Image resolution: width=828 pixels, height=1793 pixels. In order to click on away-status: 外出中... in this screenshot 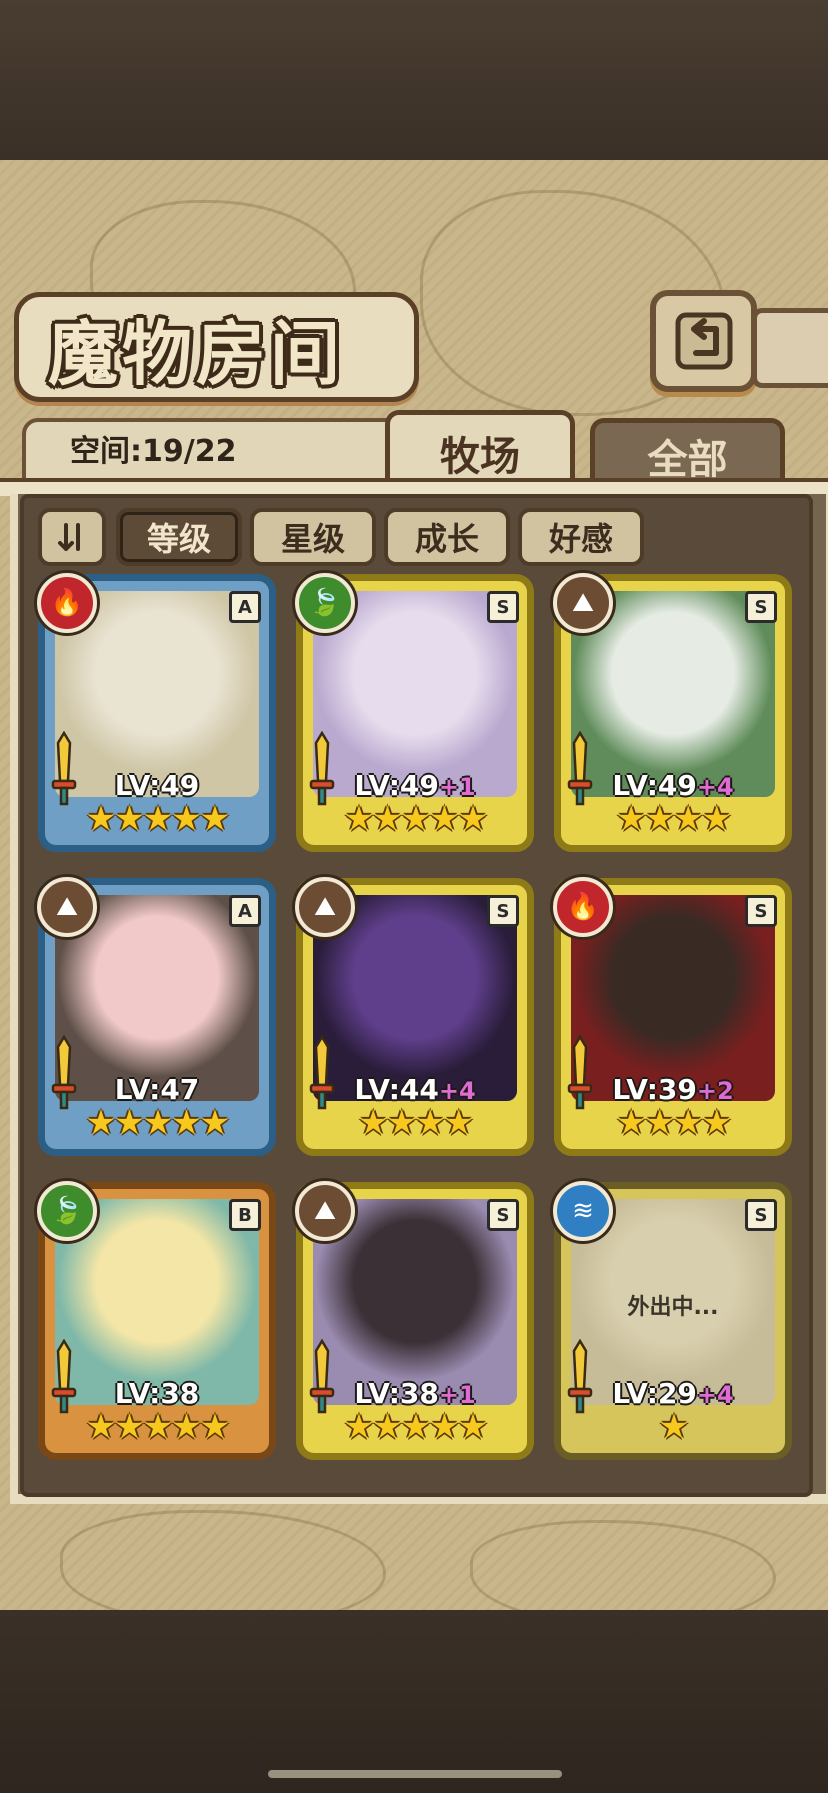, I will do `click(673, 1307)`.